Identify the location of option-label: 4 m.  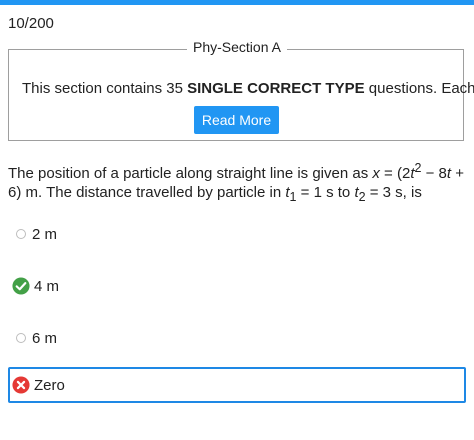
(47, 286).